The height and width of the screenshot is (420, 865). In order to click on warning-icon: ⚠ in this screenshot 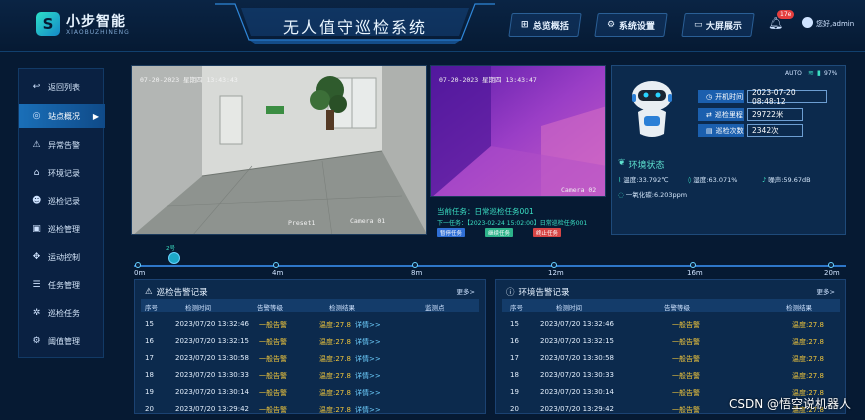, I will do `click(149, 292)`.